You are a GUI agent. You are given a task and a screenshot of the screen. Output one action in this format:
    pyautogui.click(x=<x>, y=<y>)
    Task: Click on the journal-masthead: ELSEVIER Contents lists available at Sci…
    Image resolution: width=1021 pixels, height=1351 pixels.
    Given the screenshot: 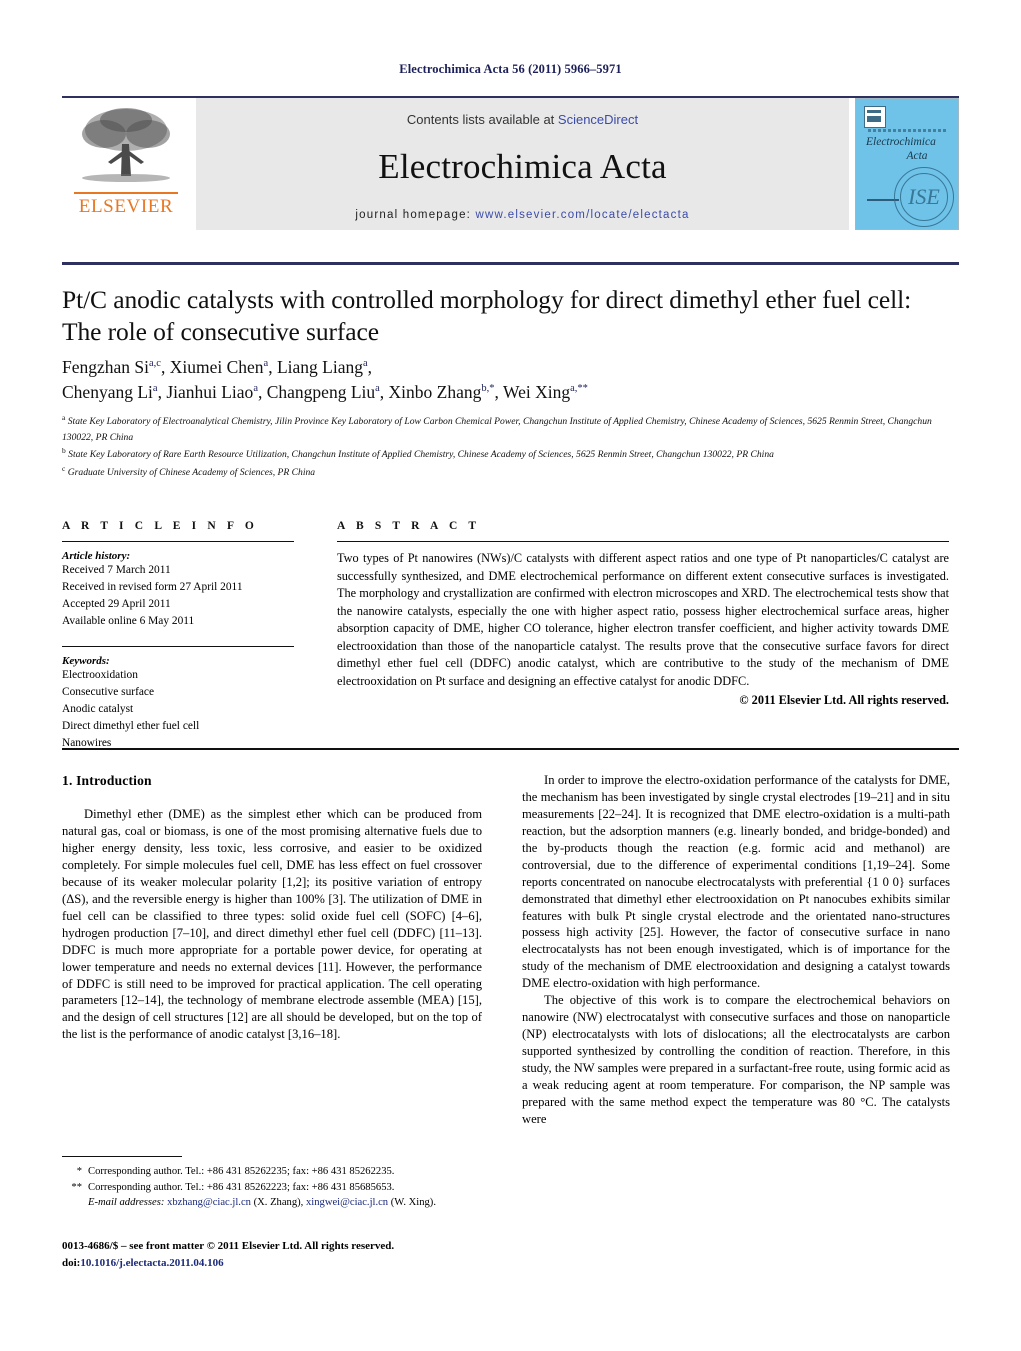 What is the action you would take?
    pyautogui.click(x=510, y=163)
    